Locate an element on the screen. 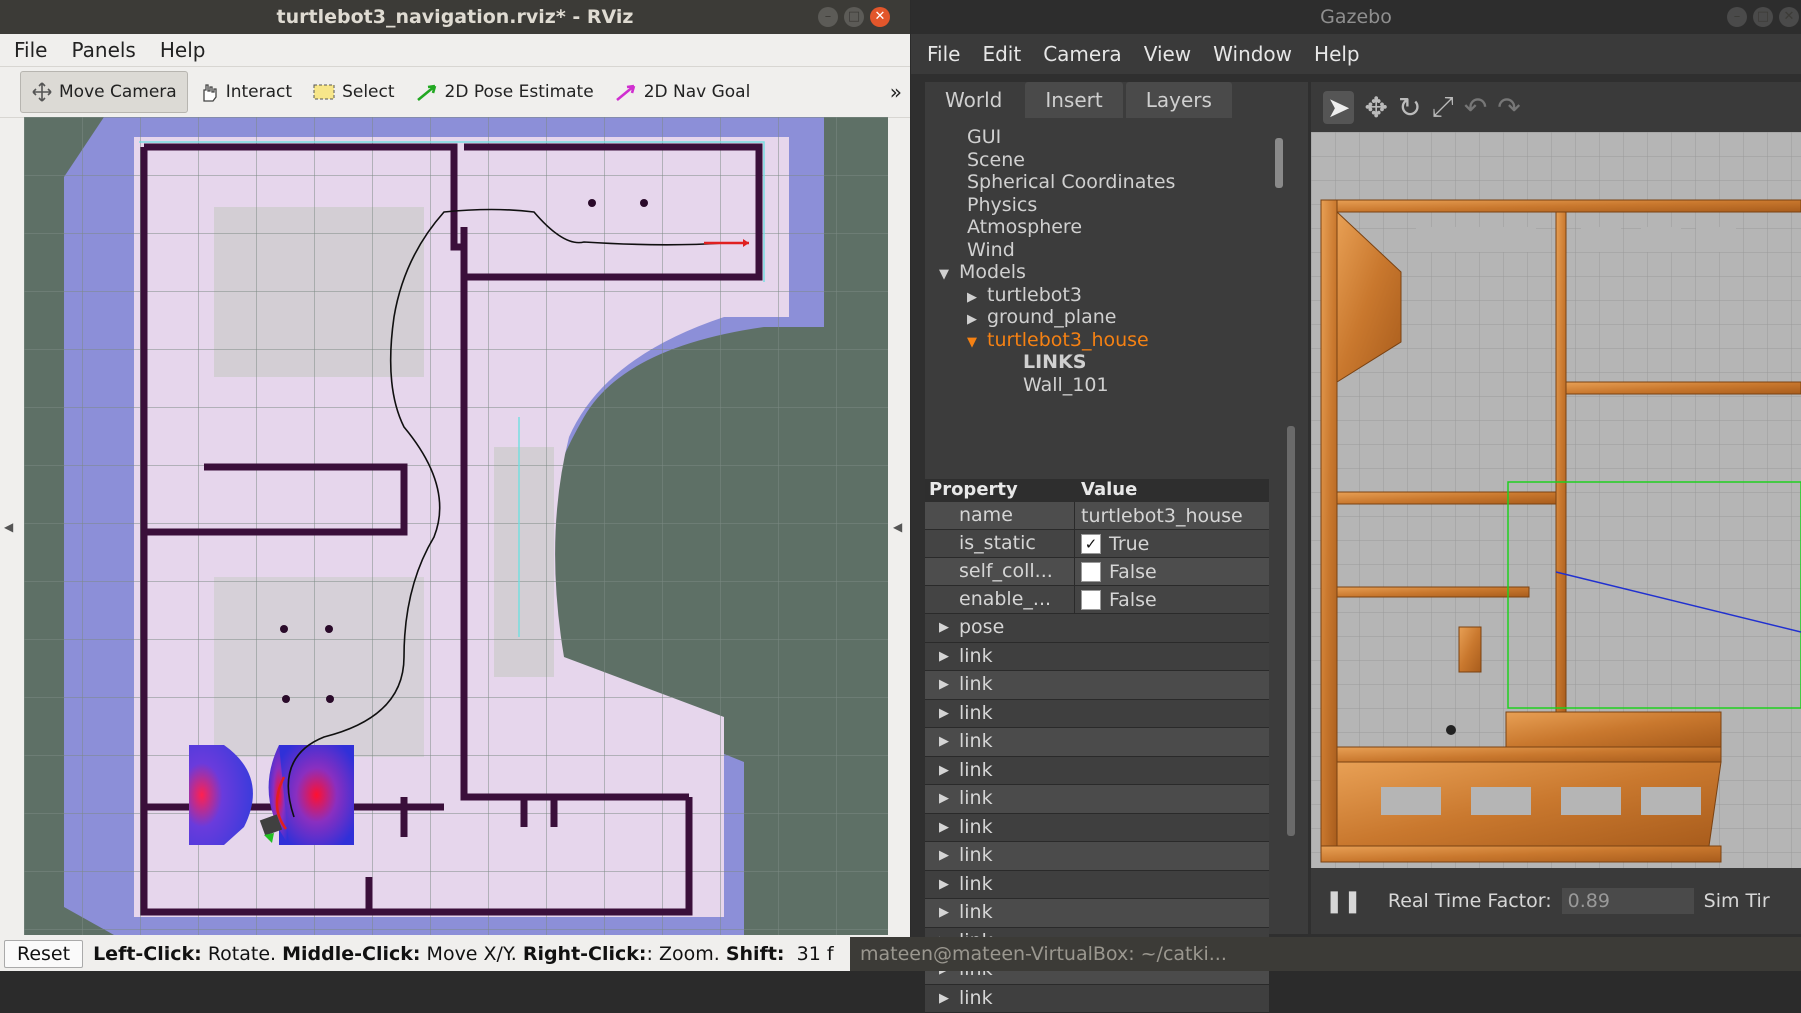  select-label: Select is located at coordinates (368, 92).